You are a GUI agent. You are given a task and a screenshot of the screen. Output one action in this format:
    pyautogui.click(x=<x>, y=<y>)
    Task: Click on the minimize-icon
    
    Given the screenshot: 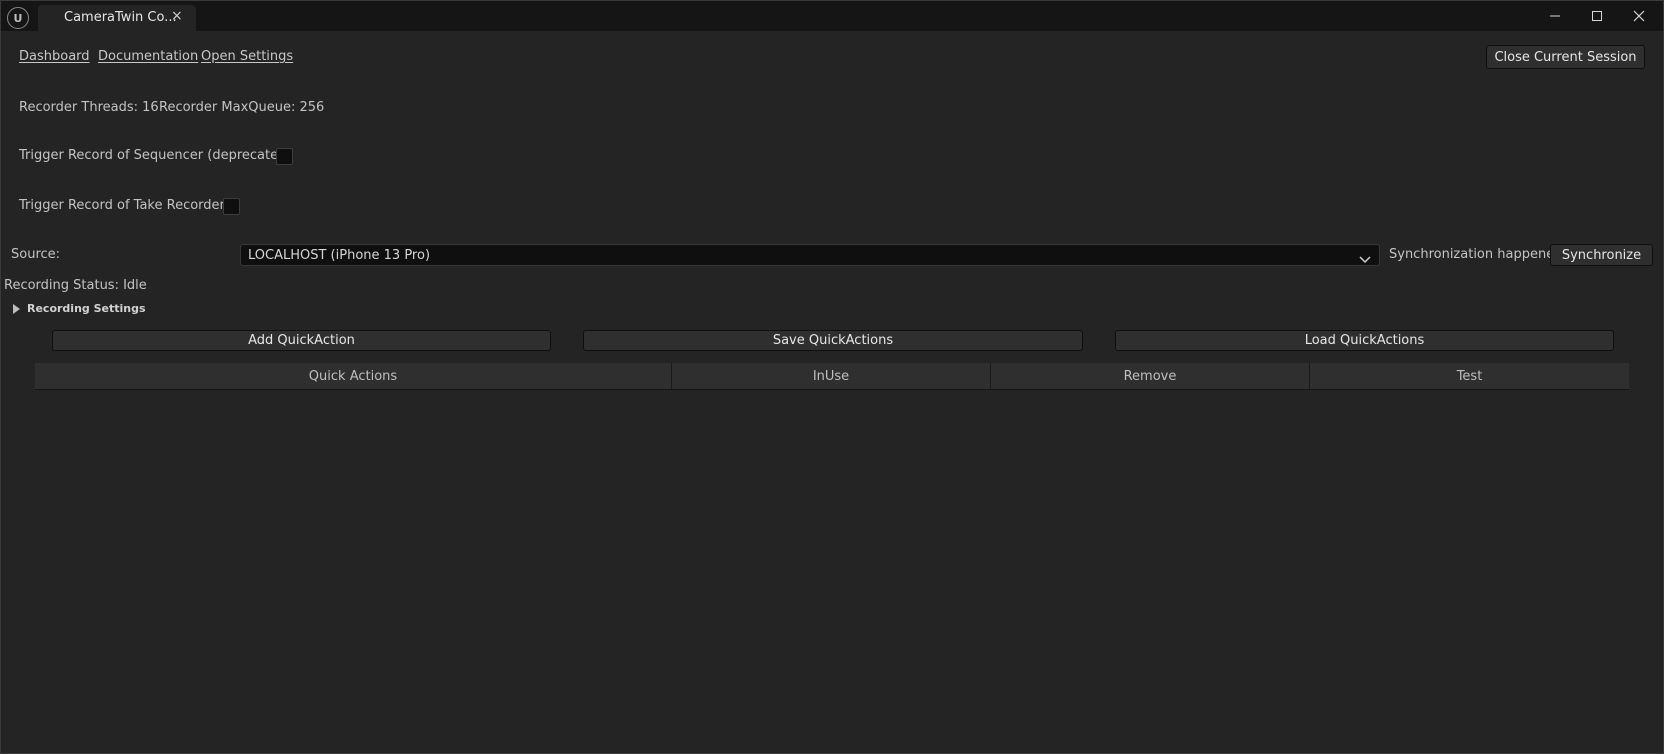 What is the action you would take?
    pyautogui.click(x=1555, y=16)
    